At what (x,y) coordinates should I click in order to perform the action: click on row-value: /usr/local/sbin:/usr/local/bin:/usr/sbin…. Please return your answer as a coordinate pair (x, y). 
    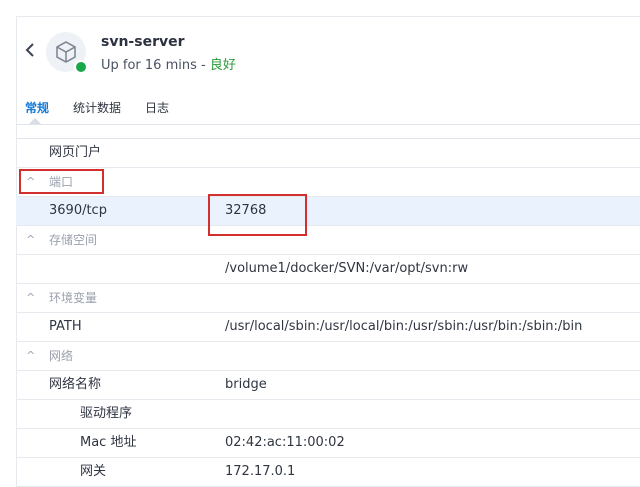
    Looking at the image, I should click on (404, 326).